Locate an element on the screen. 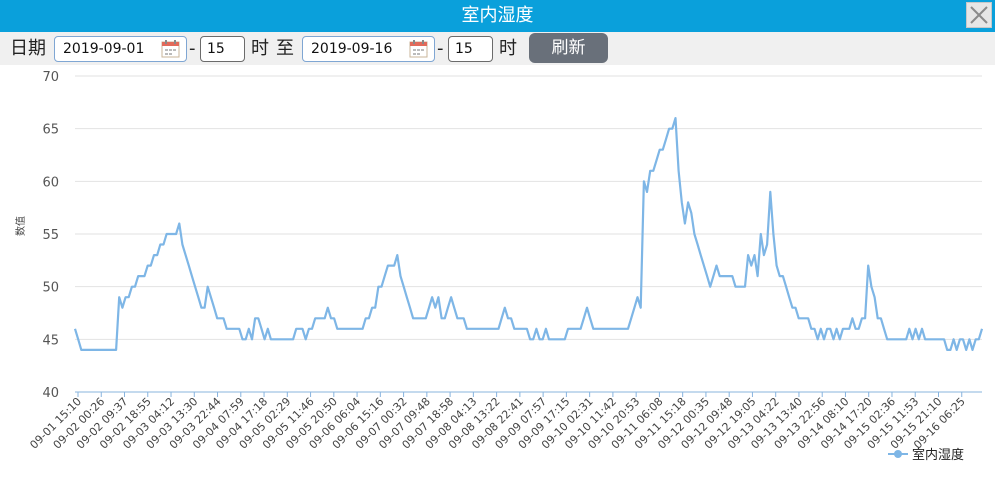 The image size is (995, 494). legend-label: 室内湿度 is located at coordinates (938, 455).